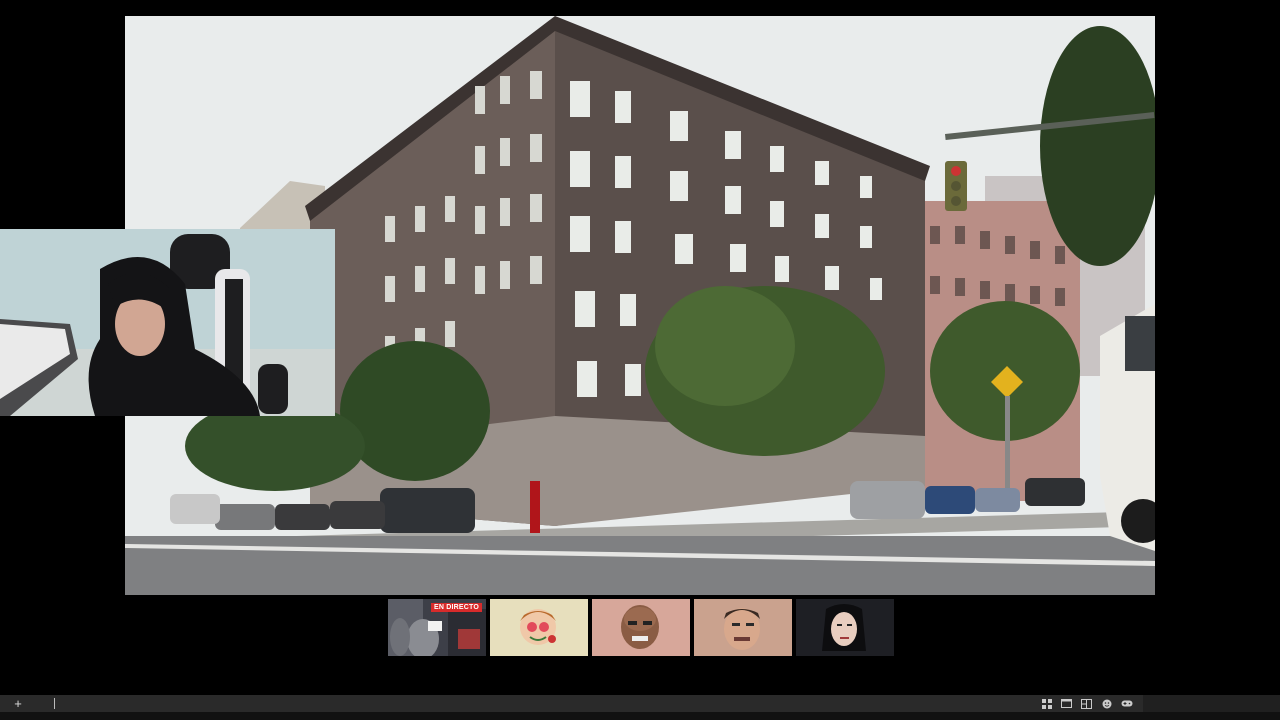 The image size is (1280, 720). I want to click on cartoon-avatar, so click(539, 627).